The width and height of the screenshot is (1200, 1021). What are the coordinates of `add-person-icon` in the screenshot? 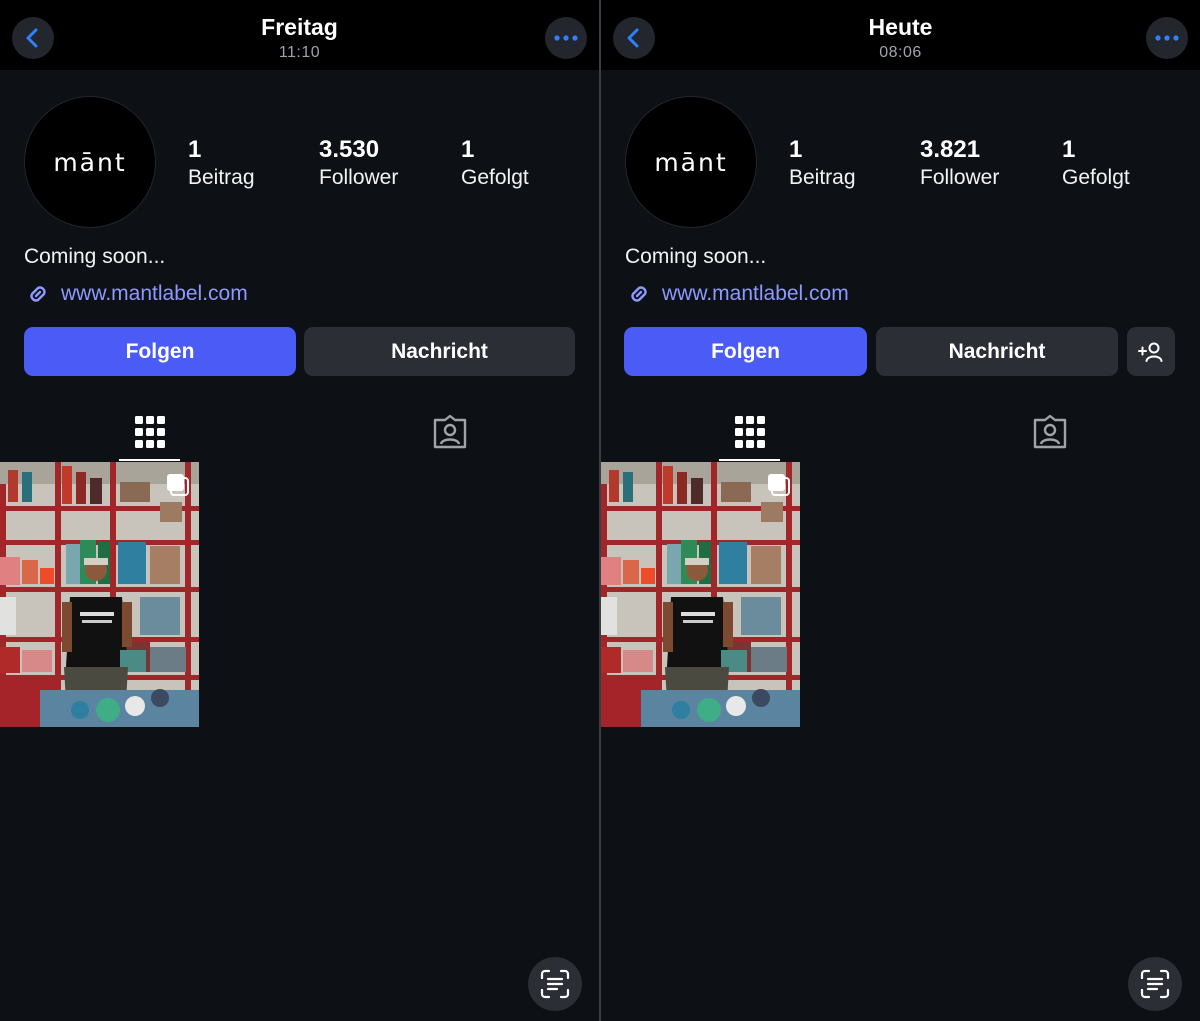 It's located at (1150, 352).